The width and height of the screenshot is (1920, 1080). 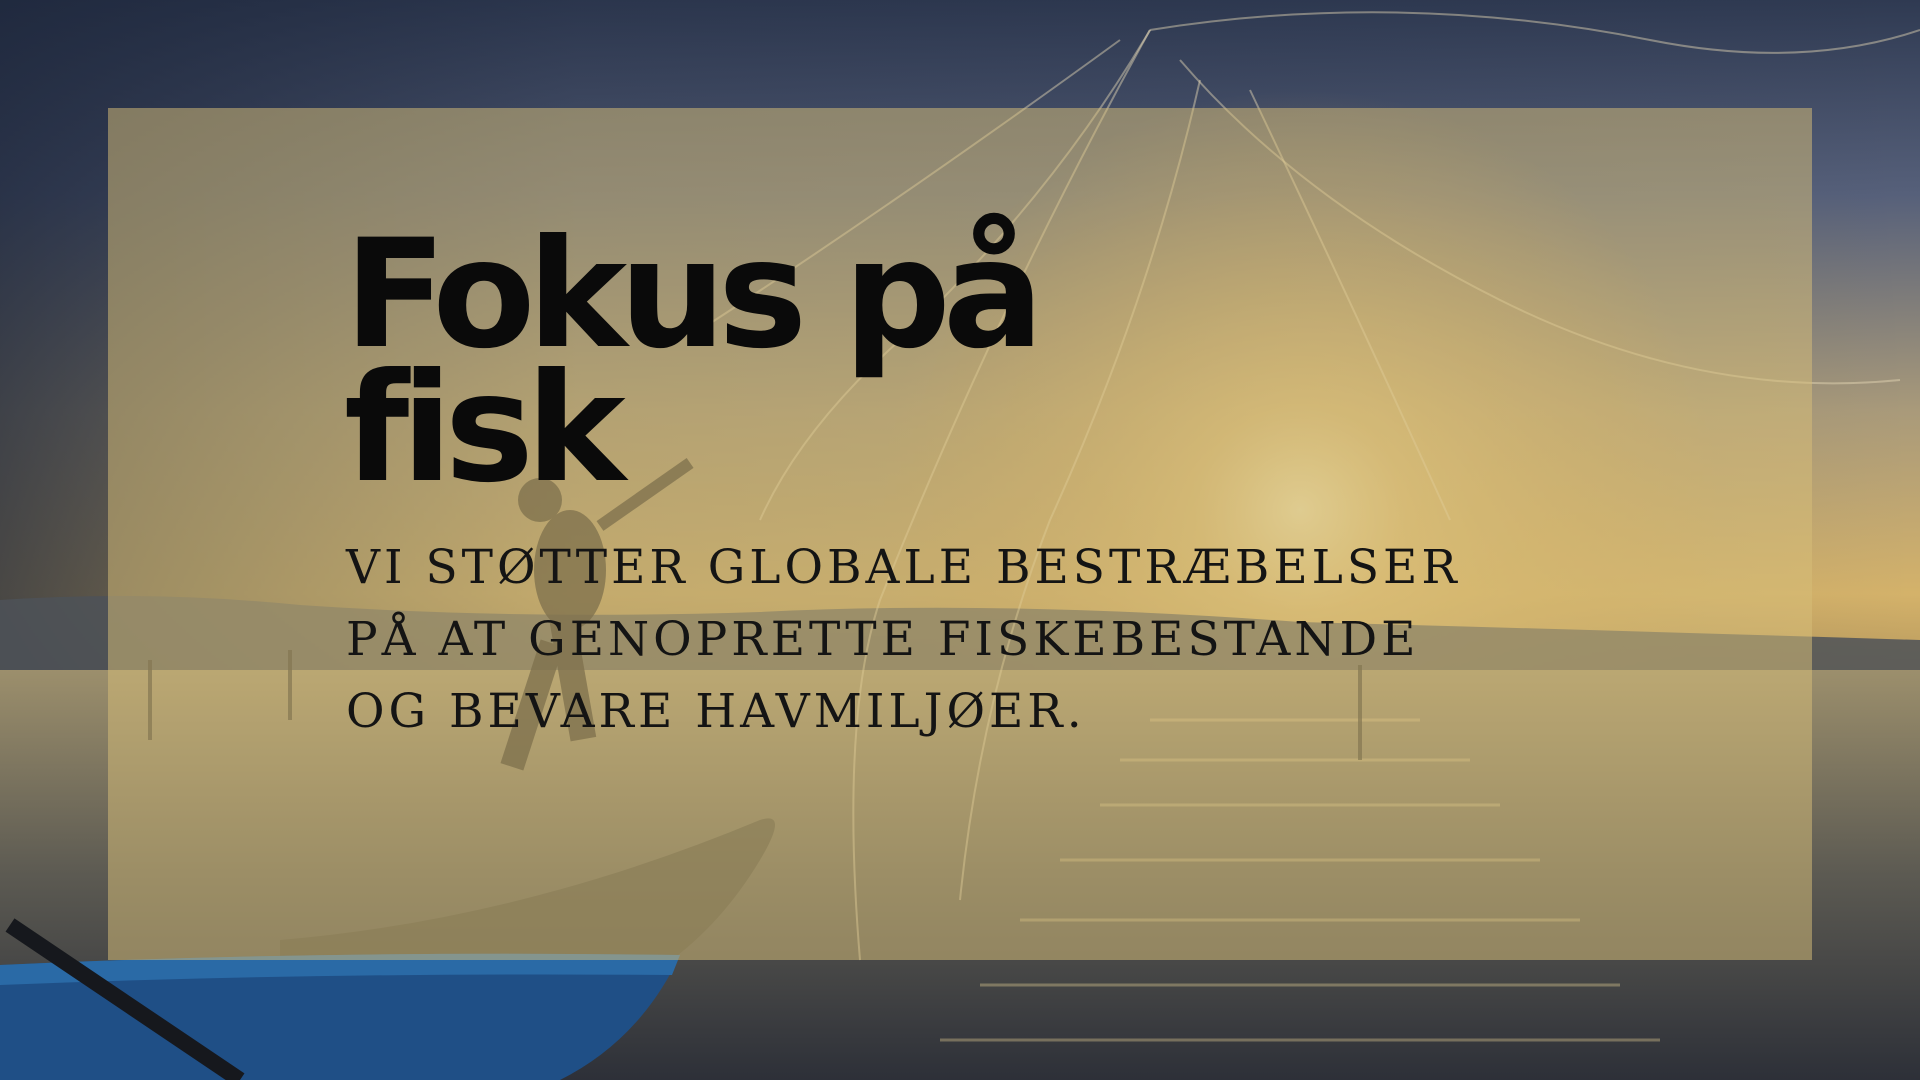 What do you see at coordinates (883, 639) in the screenshot?
I see `subtitle-line-2: PÅ AT GENOPRETTE FISKEBESTANDE` at bounding box center [883, 639].